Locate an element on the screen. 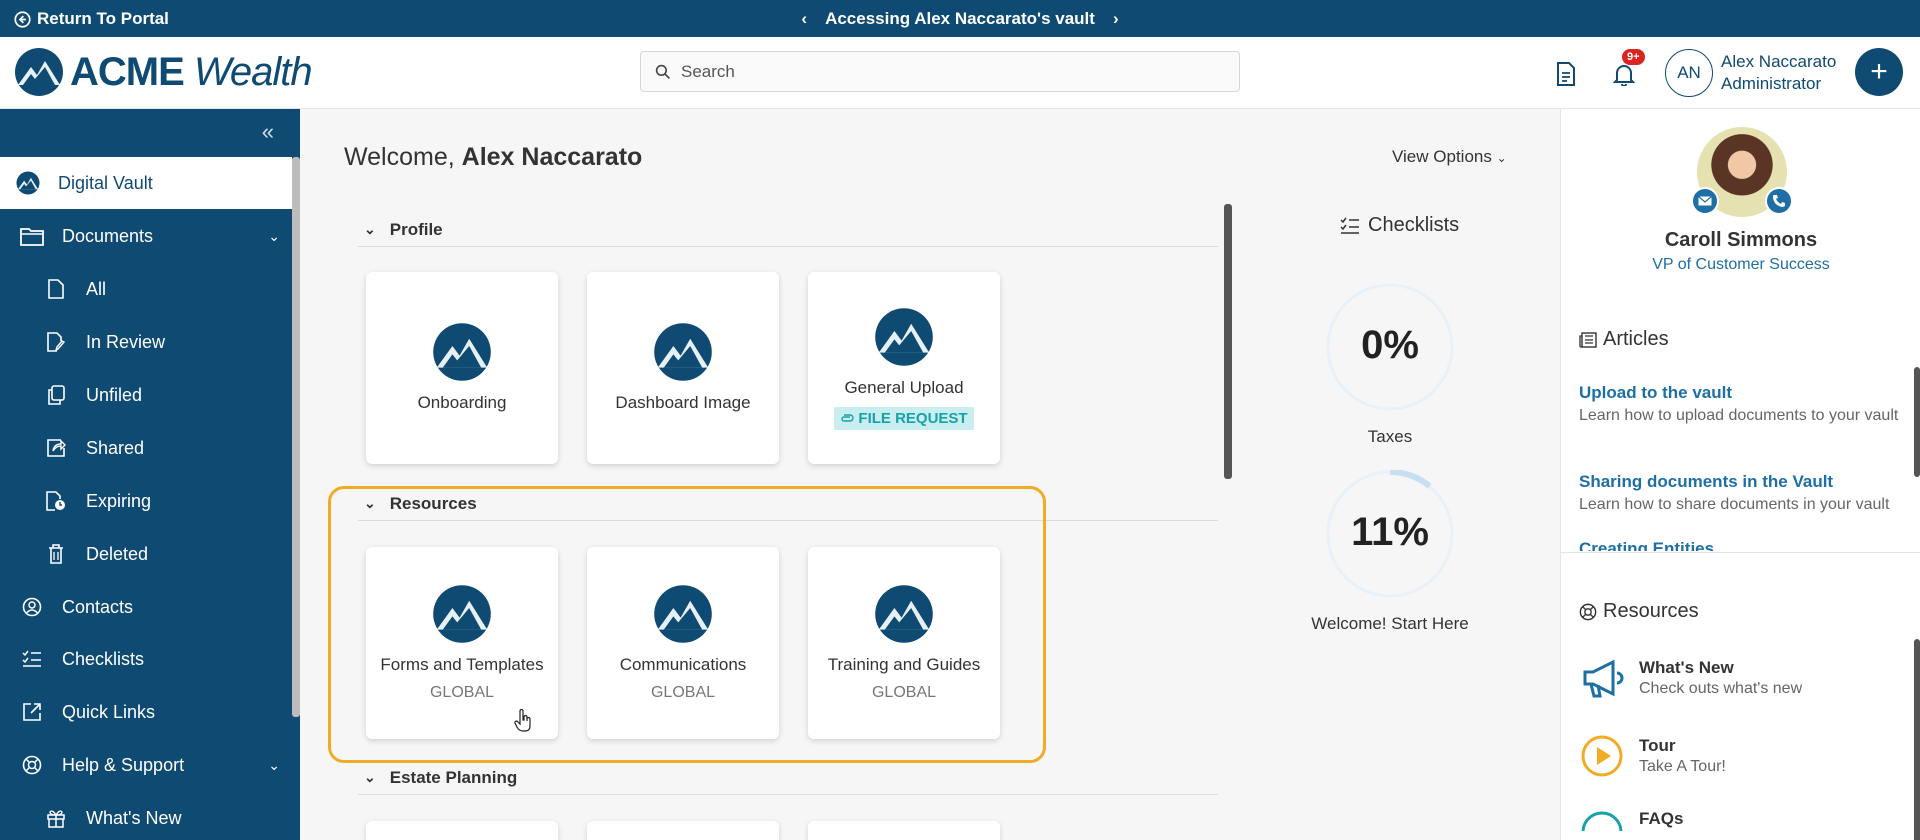  view-options-label: View Options is located at coordinates (1442, 156).